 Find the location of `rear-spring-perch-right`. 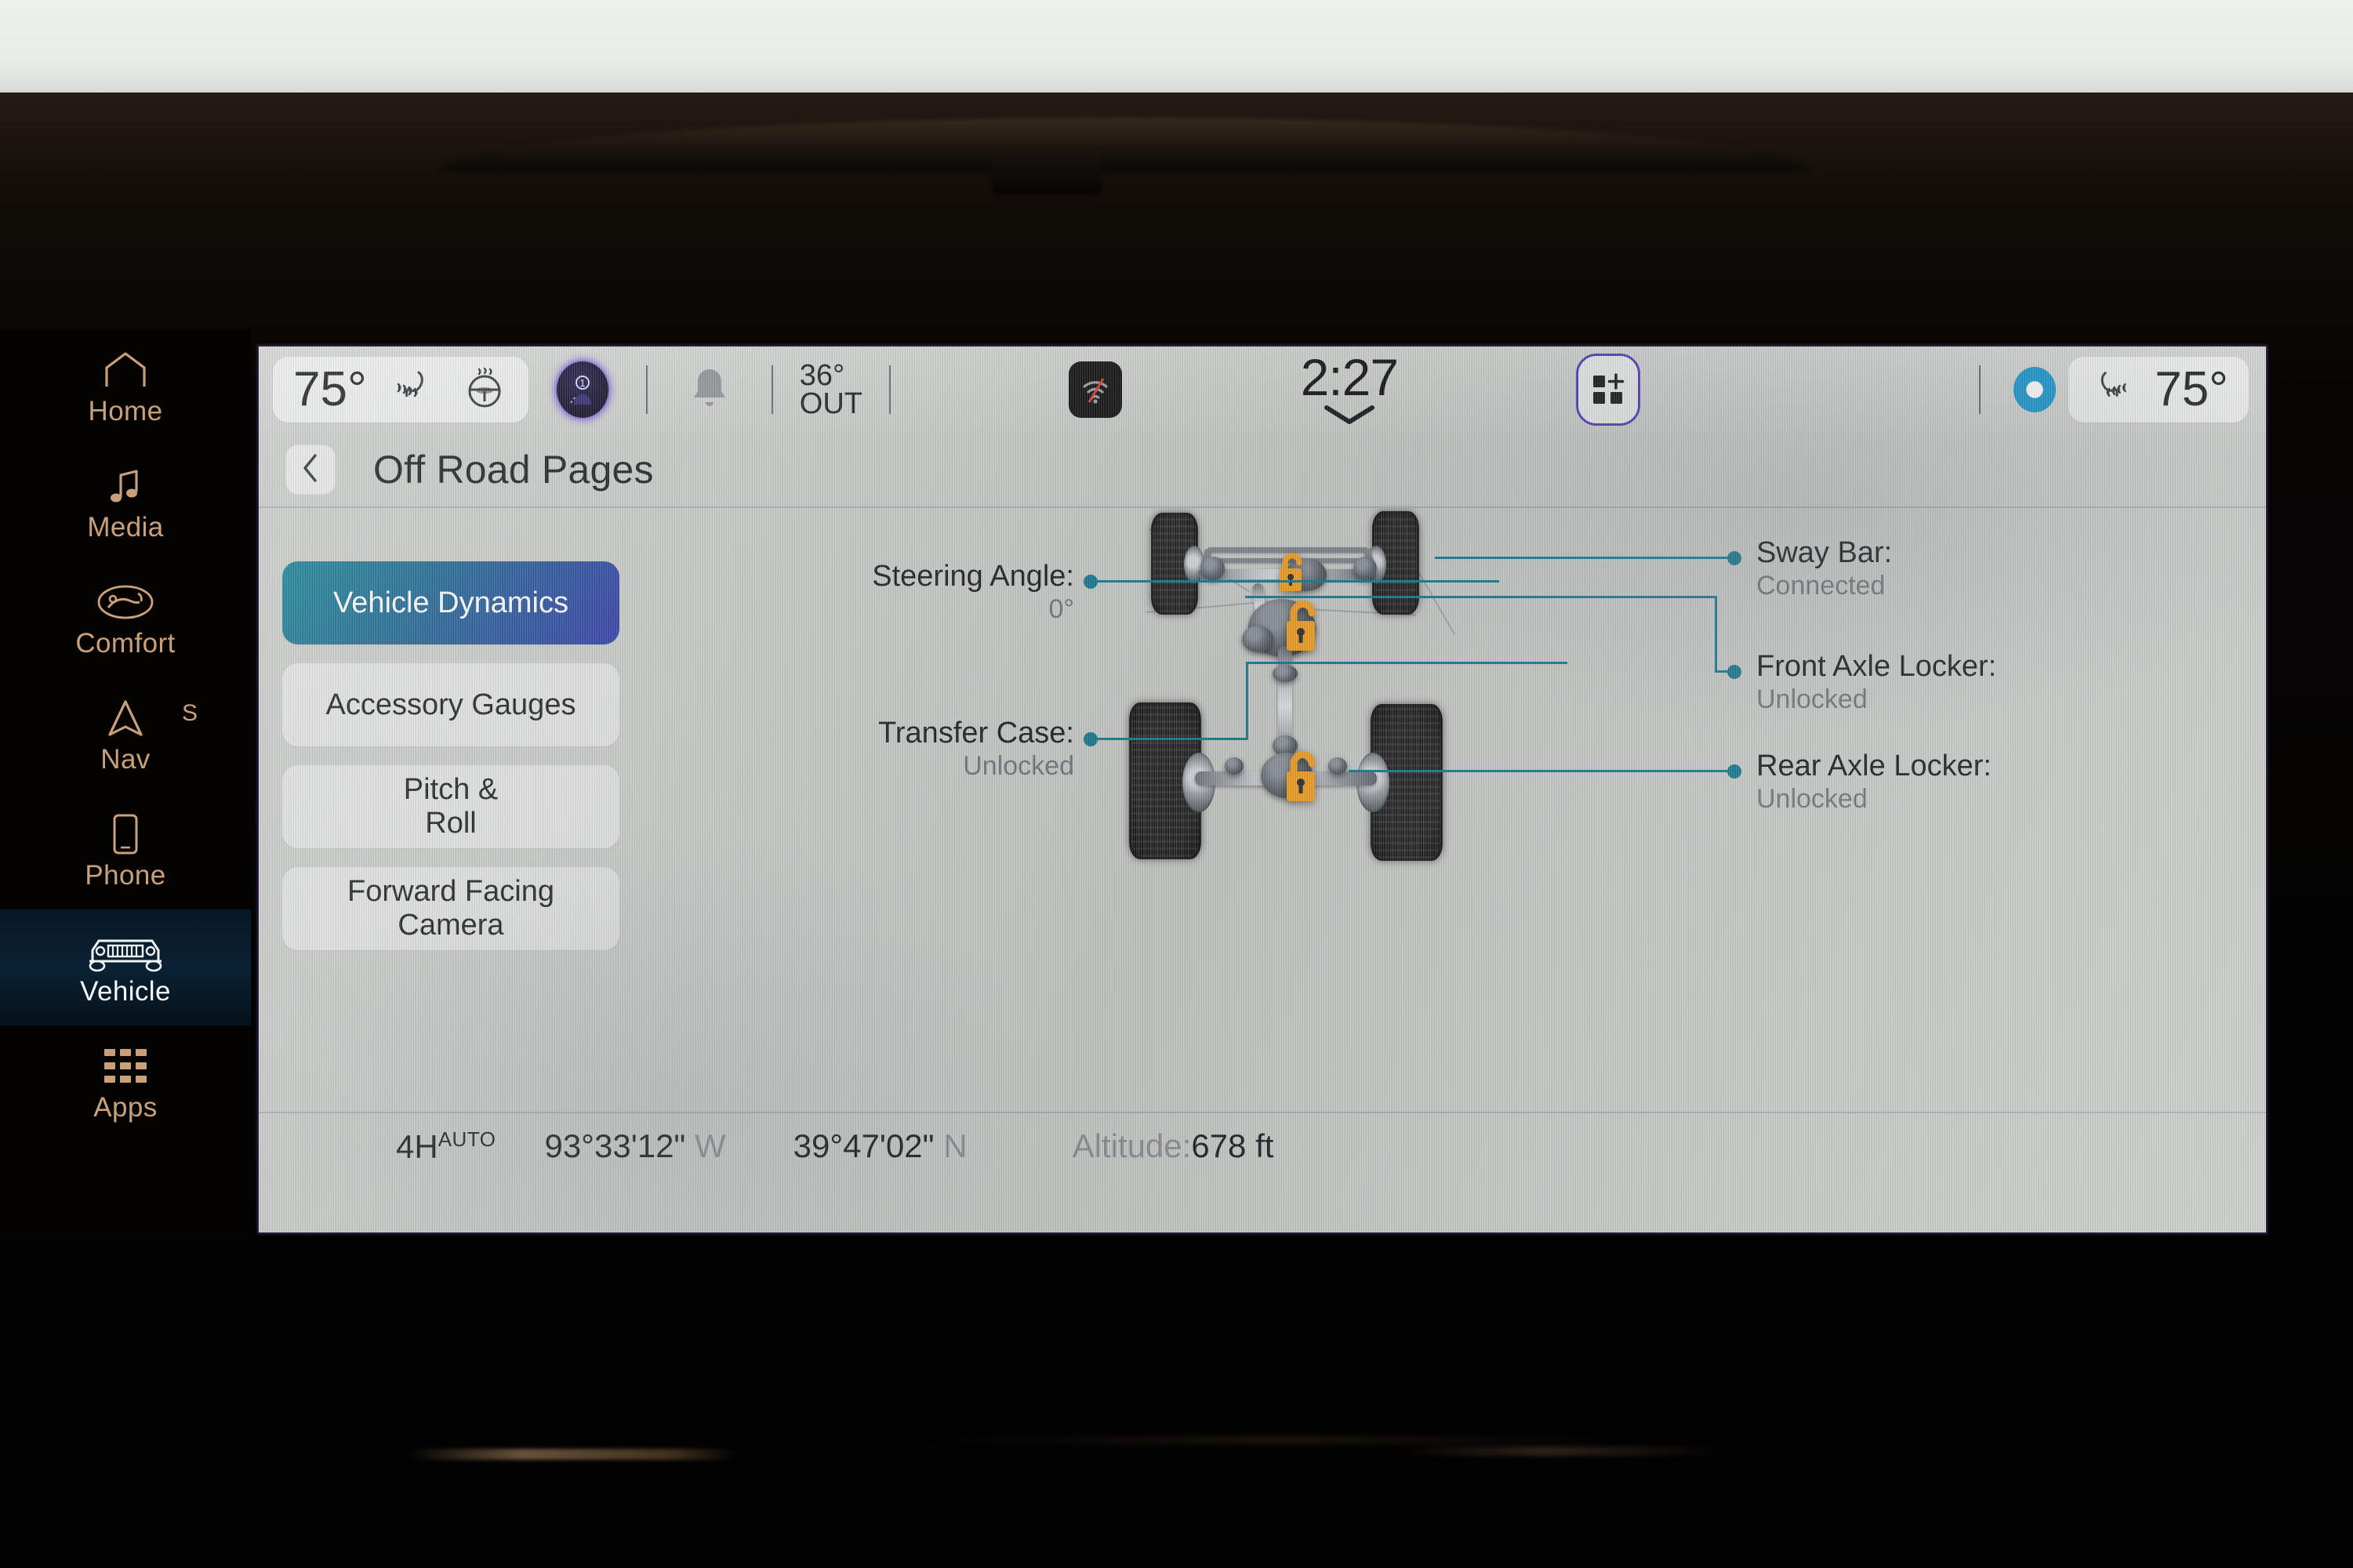

rear-spring-perch-right is located at coordinates (1337, 766).